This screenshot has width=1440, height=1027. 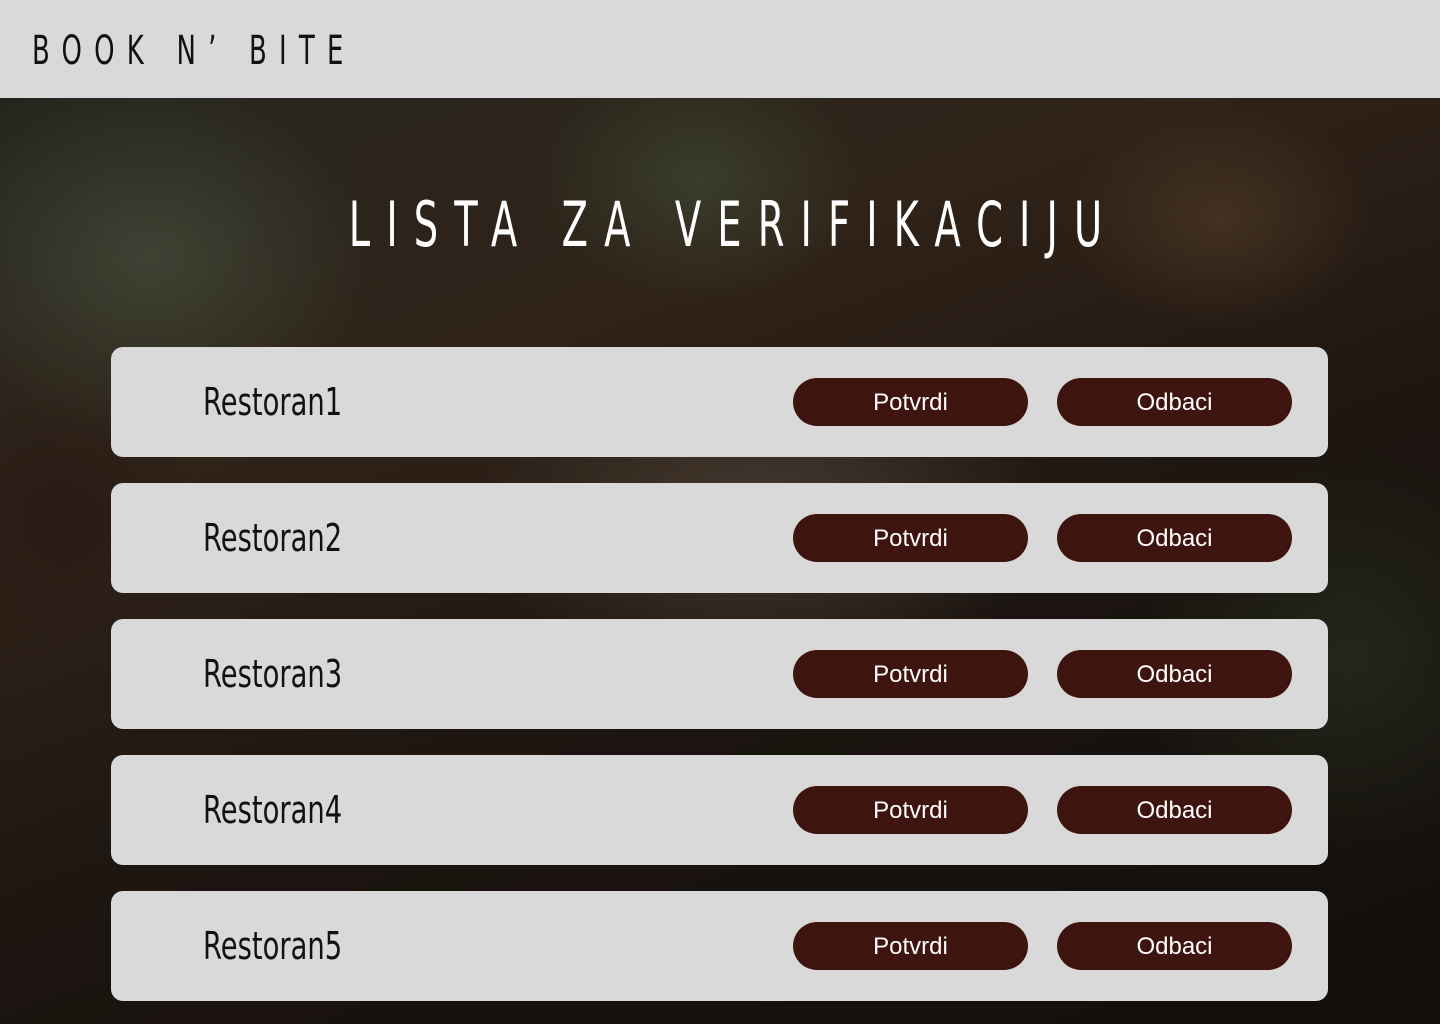 I want to click on page-title: LISTA ZA VERIFIKACIJU, so click(x=720, y=225).